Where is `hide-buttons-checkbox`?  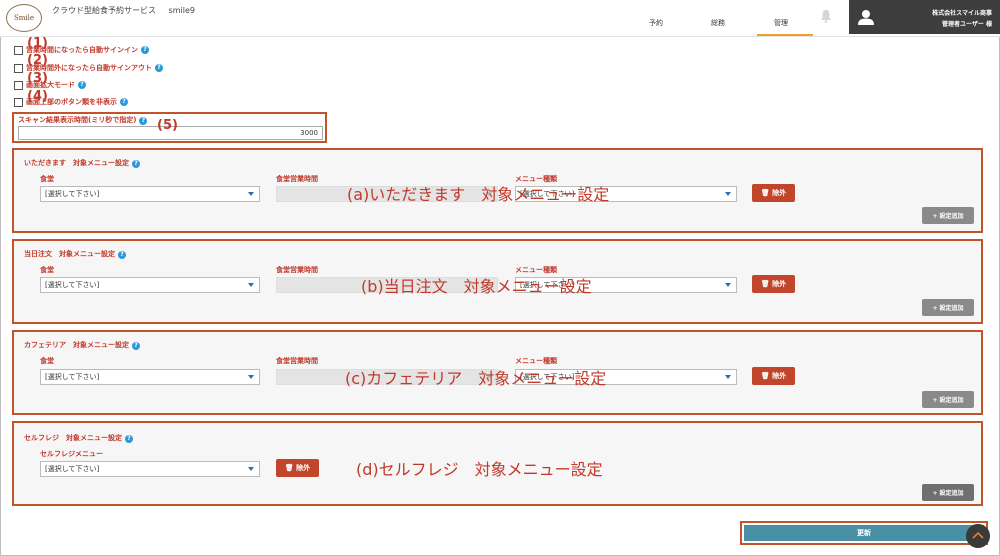
hide-buttons-checkbox is located at coordinates (18, 102).